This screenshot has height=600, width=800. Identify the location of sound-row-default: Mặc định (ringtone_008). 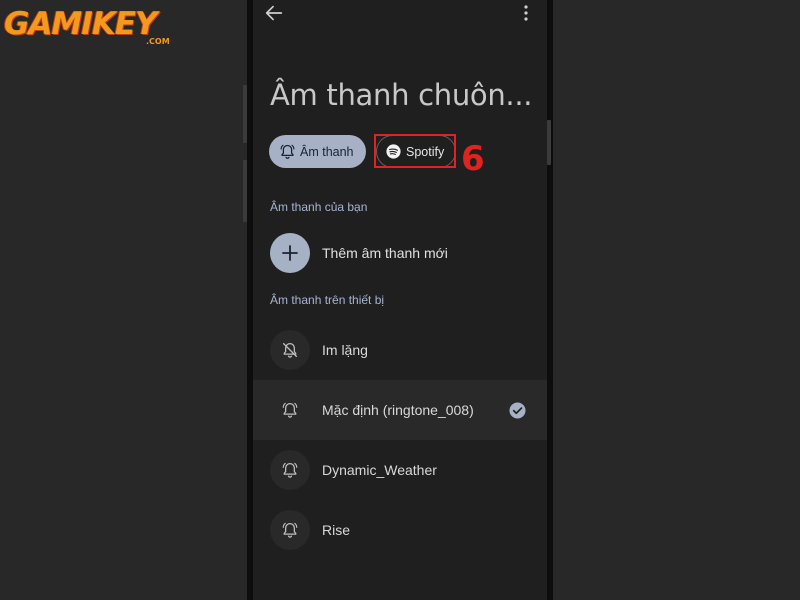
(400, 410).